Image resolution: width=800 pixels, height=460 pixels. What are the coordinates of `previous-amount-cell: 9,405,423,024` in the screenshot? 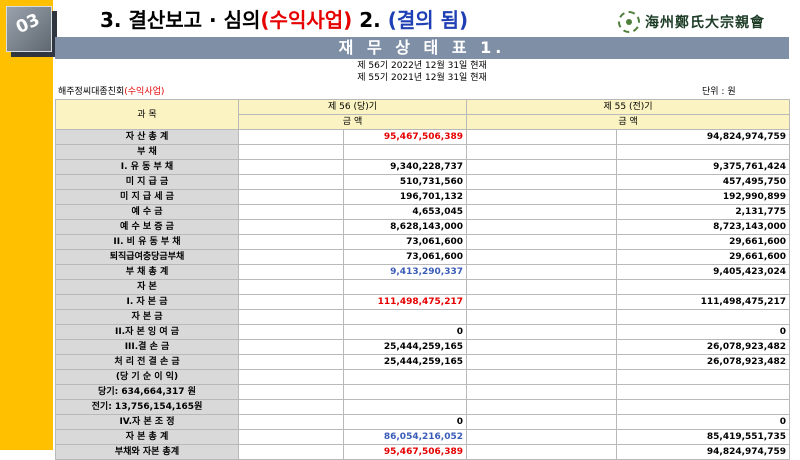 It's located at (703, 272).